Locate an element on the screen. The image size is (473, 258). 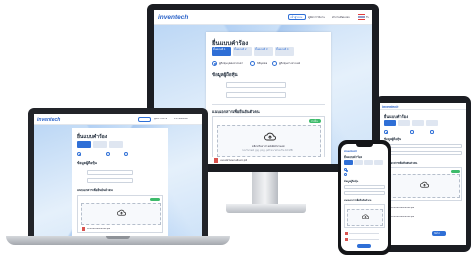
laptop-nav-manual: คู่มือการใช้งาน is located at coordinates (160, 119).